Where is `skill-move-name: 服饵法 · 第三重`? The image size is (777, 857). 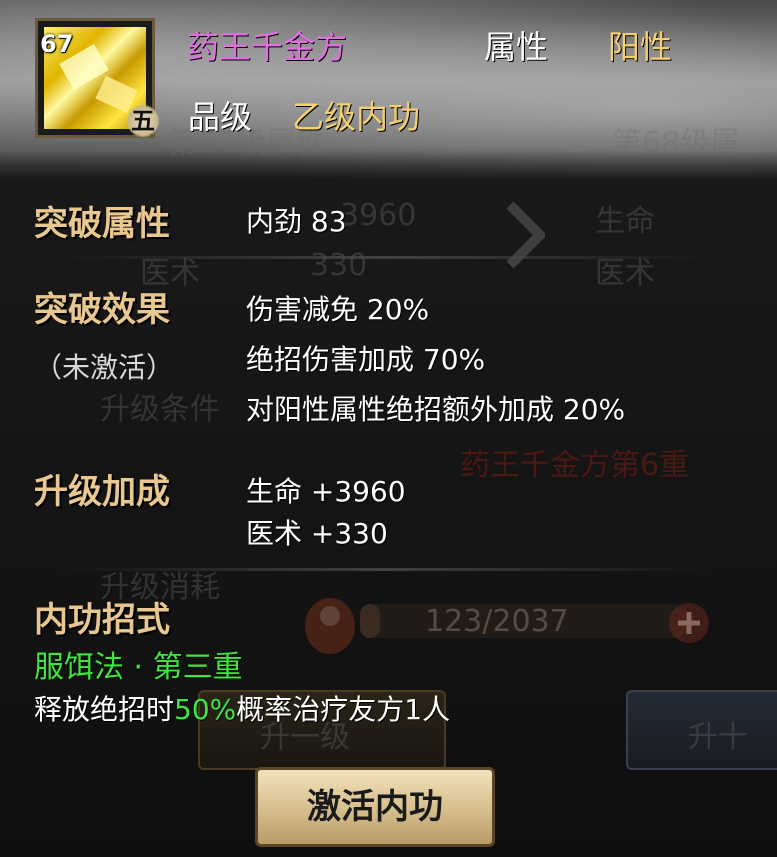
skill-move-name: 服饵法 · 第三重 is located at coordinates (138, 667).